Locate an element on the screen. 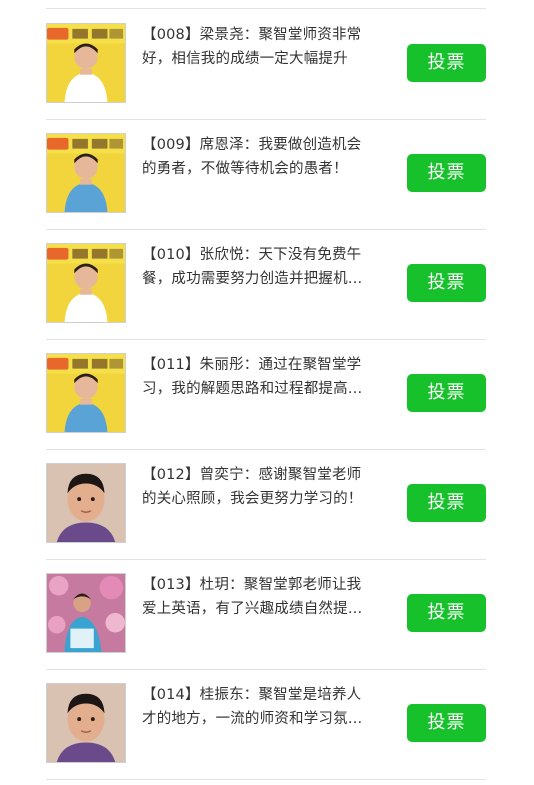  candidate-row: 【008】梁景尧：聚智堂师资非常 好，相信我的成绩一定大幅提升 投票 is located at coordinates (266, 64).